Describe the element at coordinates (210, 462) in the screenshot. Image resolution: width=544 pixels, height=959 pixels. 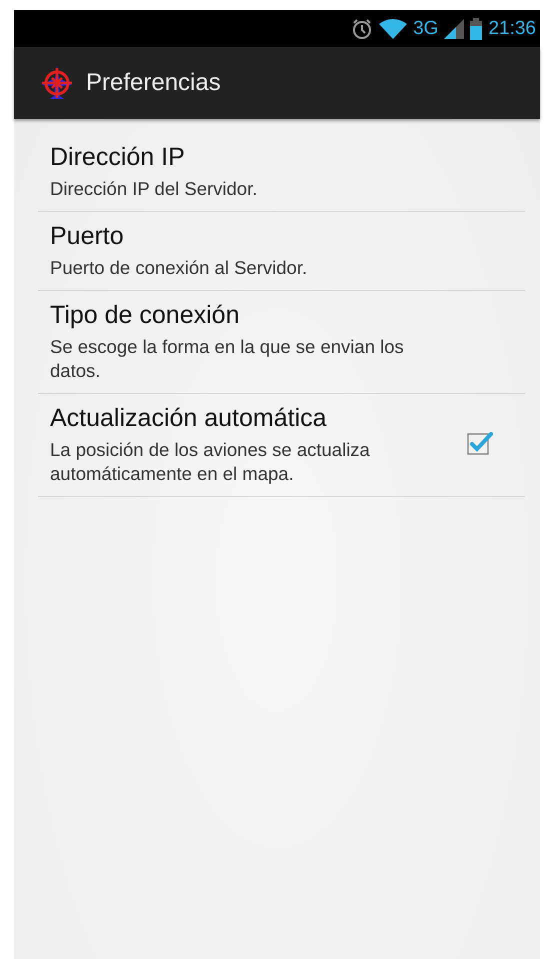
I see `preference-summary: La posición de los aviones se actualiza automáticamente en el mapa.` at that location.